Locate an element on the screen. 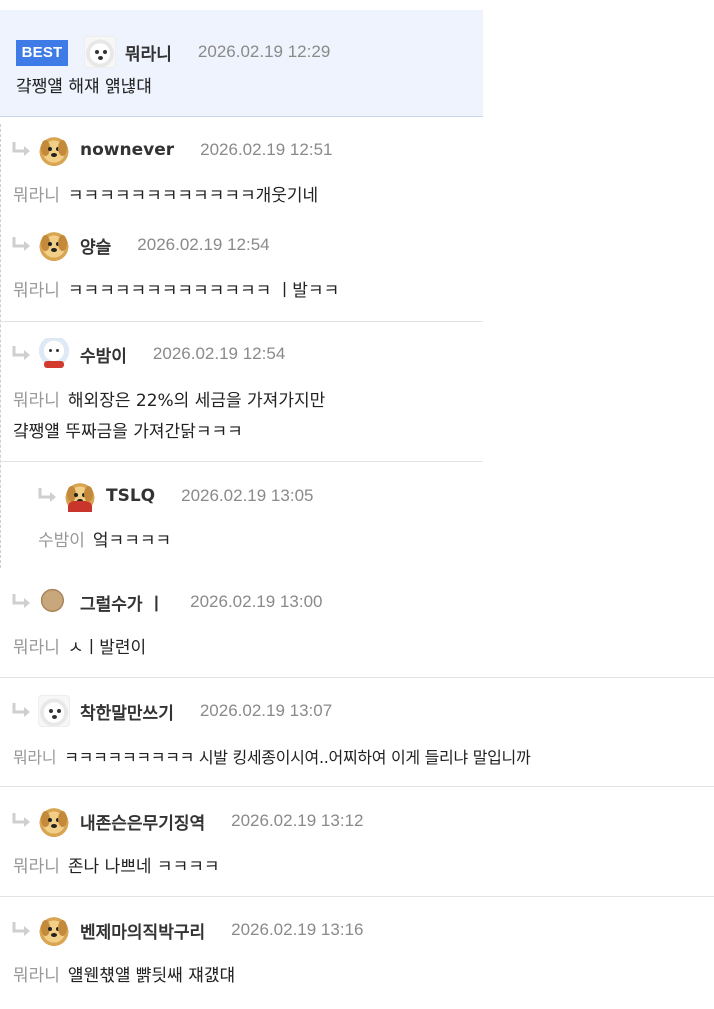 The image size is (714, 1009). comment-header: 뭐라니 2026.02.19 12:29 is located at coordinates (207, 52).